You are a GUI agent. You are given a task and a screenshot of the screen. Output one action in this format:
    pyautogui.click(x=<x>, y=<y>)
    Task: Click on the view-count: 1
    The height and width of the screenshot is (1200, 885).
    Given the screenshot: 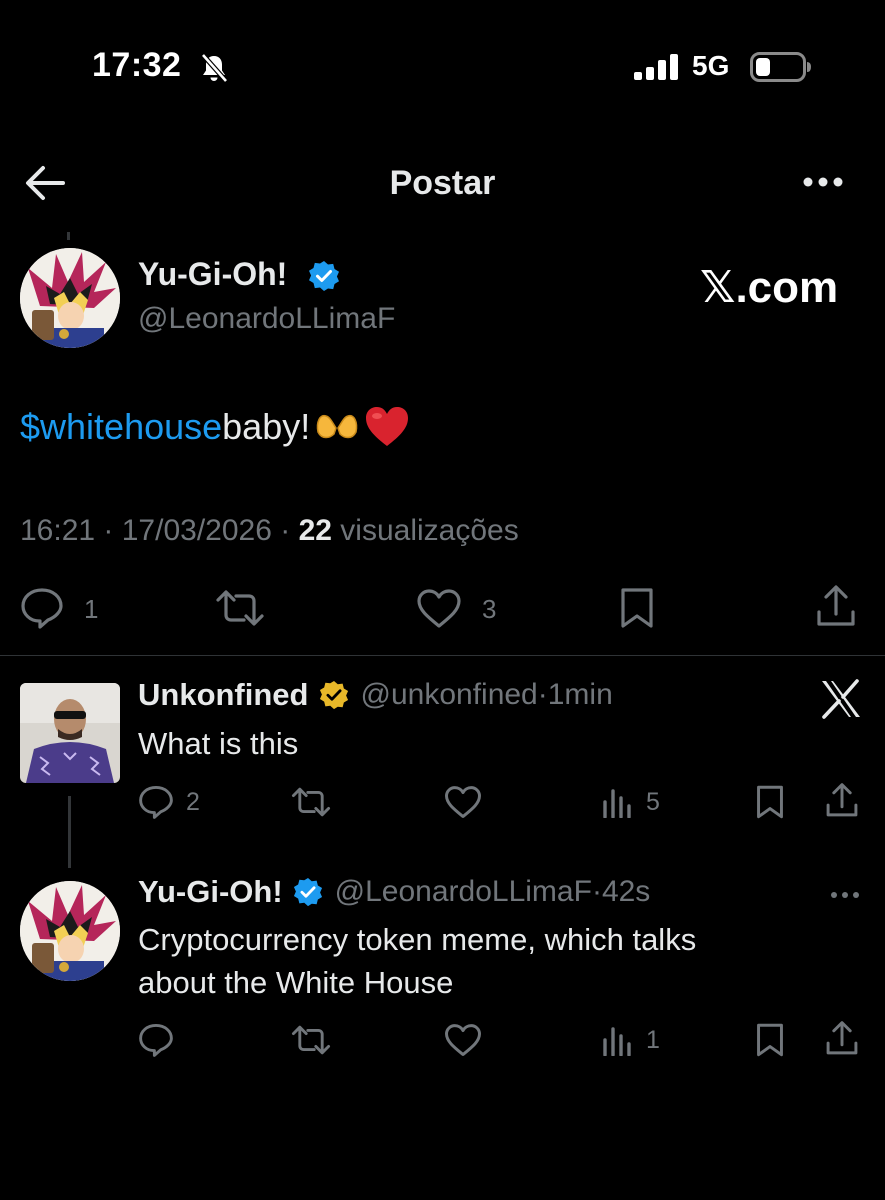 What is the action you would take?
    pyautogui.click(x=653, y=1040)
    